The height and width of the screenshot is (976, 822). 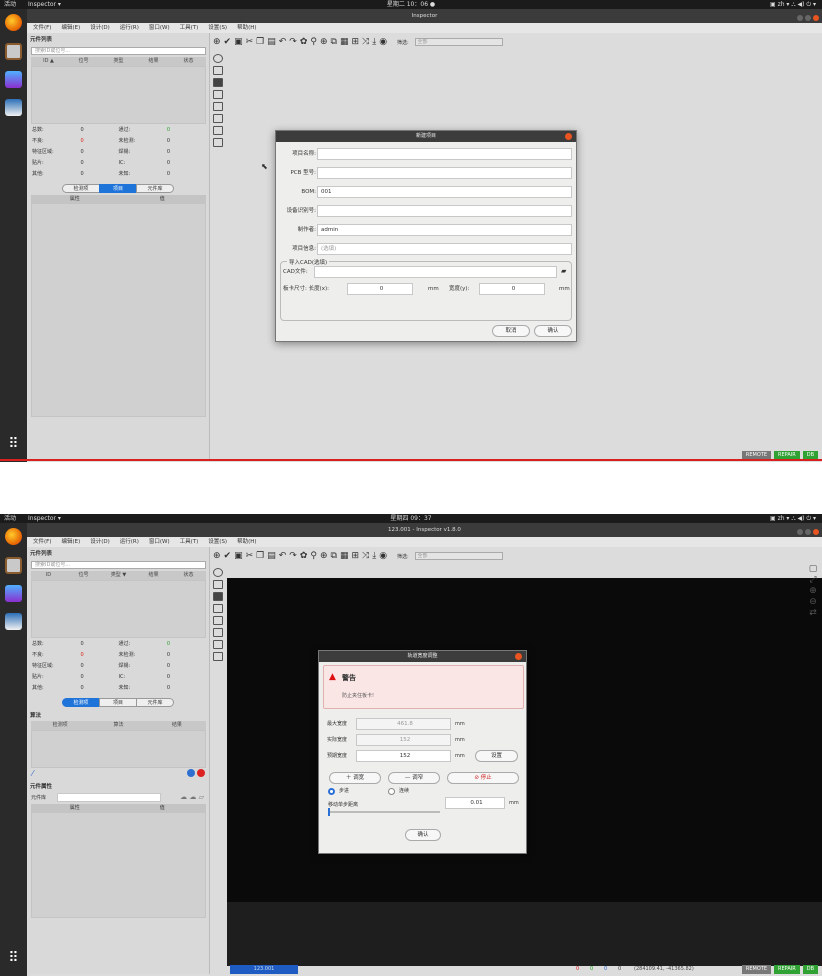 I want to click on expand-icon: ⤢, so click(x=813, y=580).